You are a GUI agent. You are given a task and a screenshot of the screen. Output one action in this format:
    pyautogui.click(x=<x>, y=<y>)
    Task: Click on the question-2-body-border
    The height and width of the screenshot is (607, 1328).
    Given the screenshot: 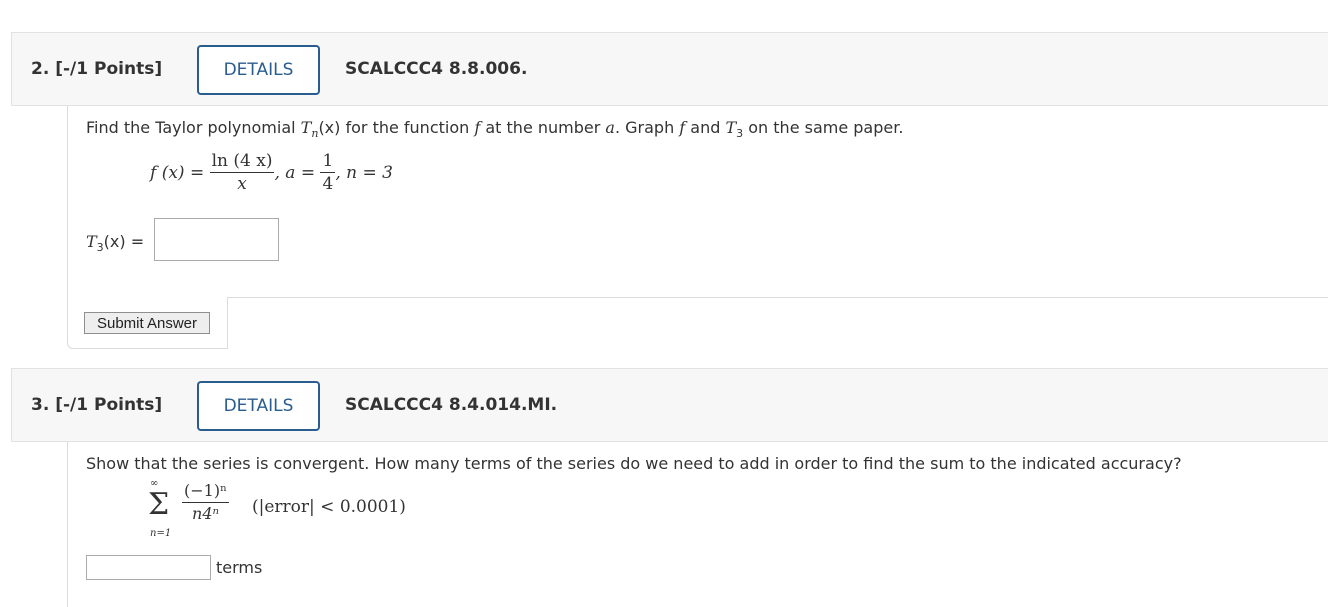 What is the action you would take?
    pyautogui.click(x=67, y=201)
    